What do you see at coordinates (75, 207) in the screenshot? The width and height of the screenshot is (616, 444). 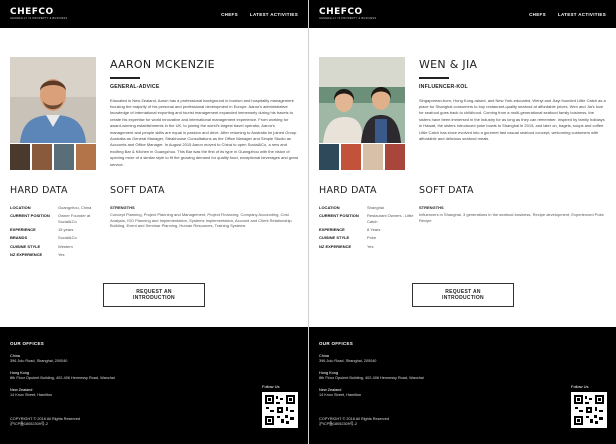 I see `hard-data-value: Guangzhou, China` at bounding box center [75, 207].